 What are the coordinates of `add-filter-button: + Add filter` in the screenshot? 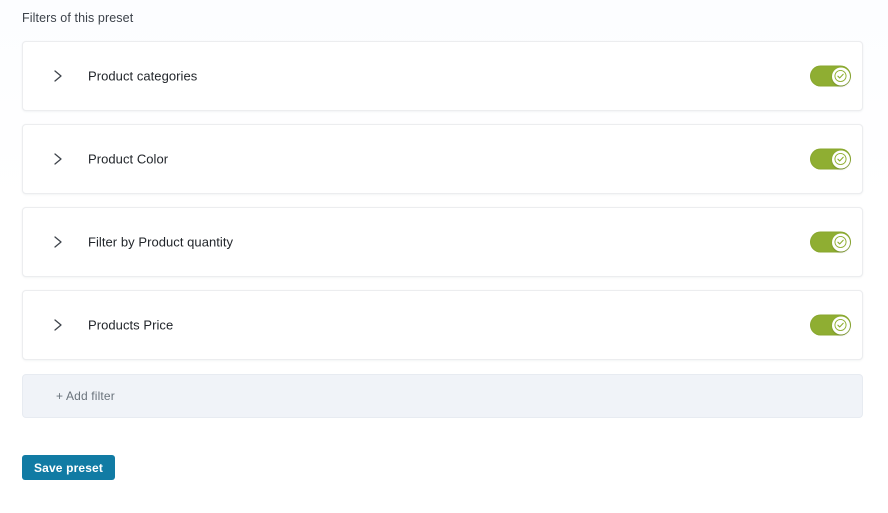 It's located at (442, 396).